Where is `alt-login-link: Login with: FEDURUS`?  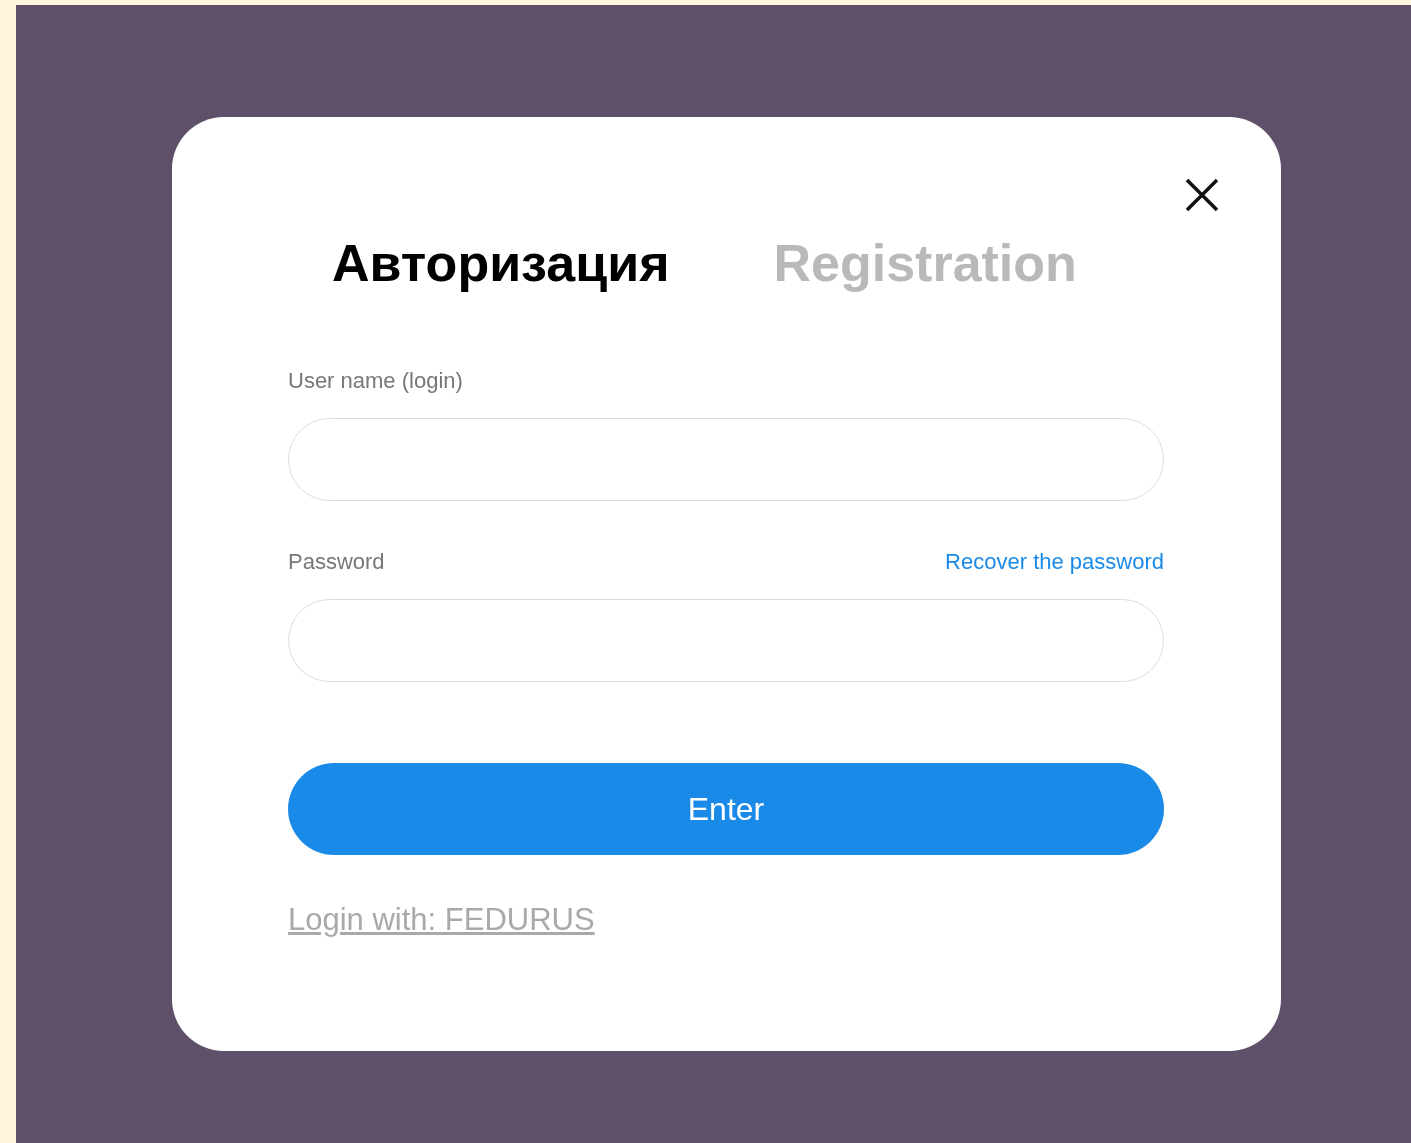
alt-login-link: Login with: FEDURUS is located at coordinates (441, 920).